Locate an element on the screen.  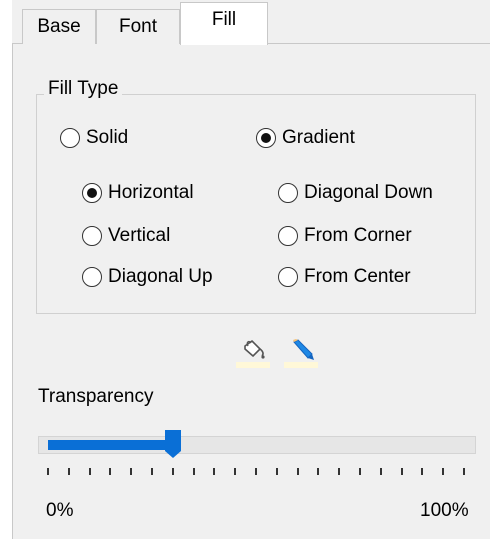
transparency-label: Transparency is located at coordinates (96, 396).